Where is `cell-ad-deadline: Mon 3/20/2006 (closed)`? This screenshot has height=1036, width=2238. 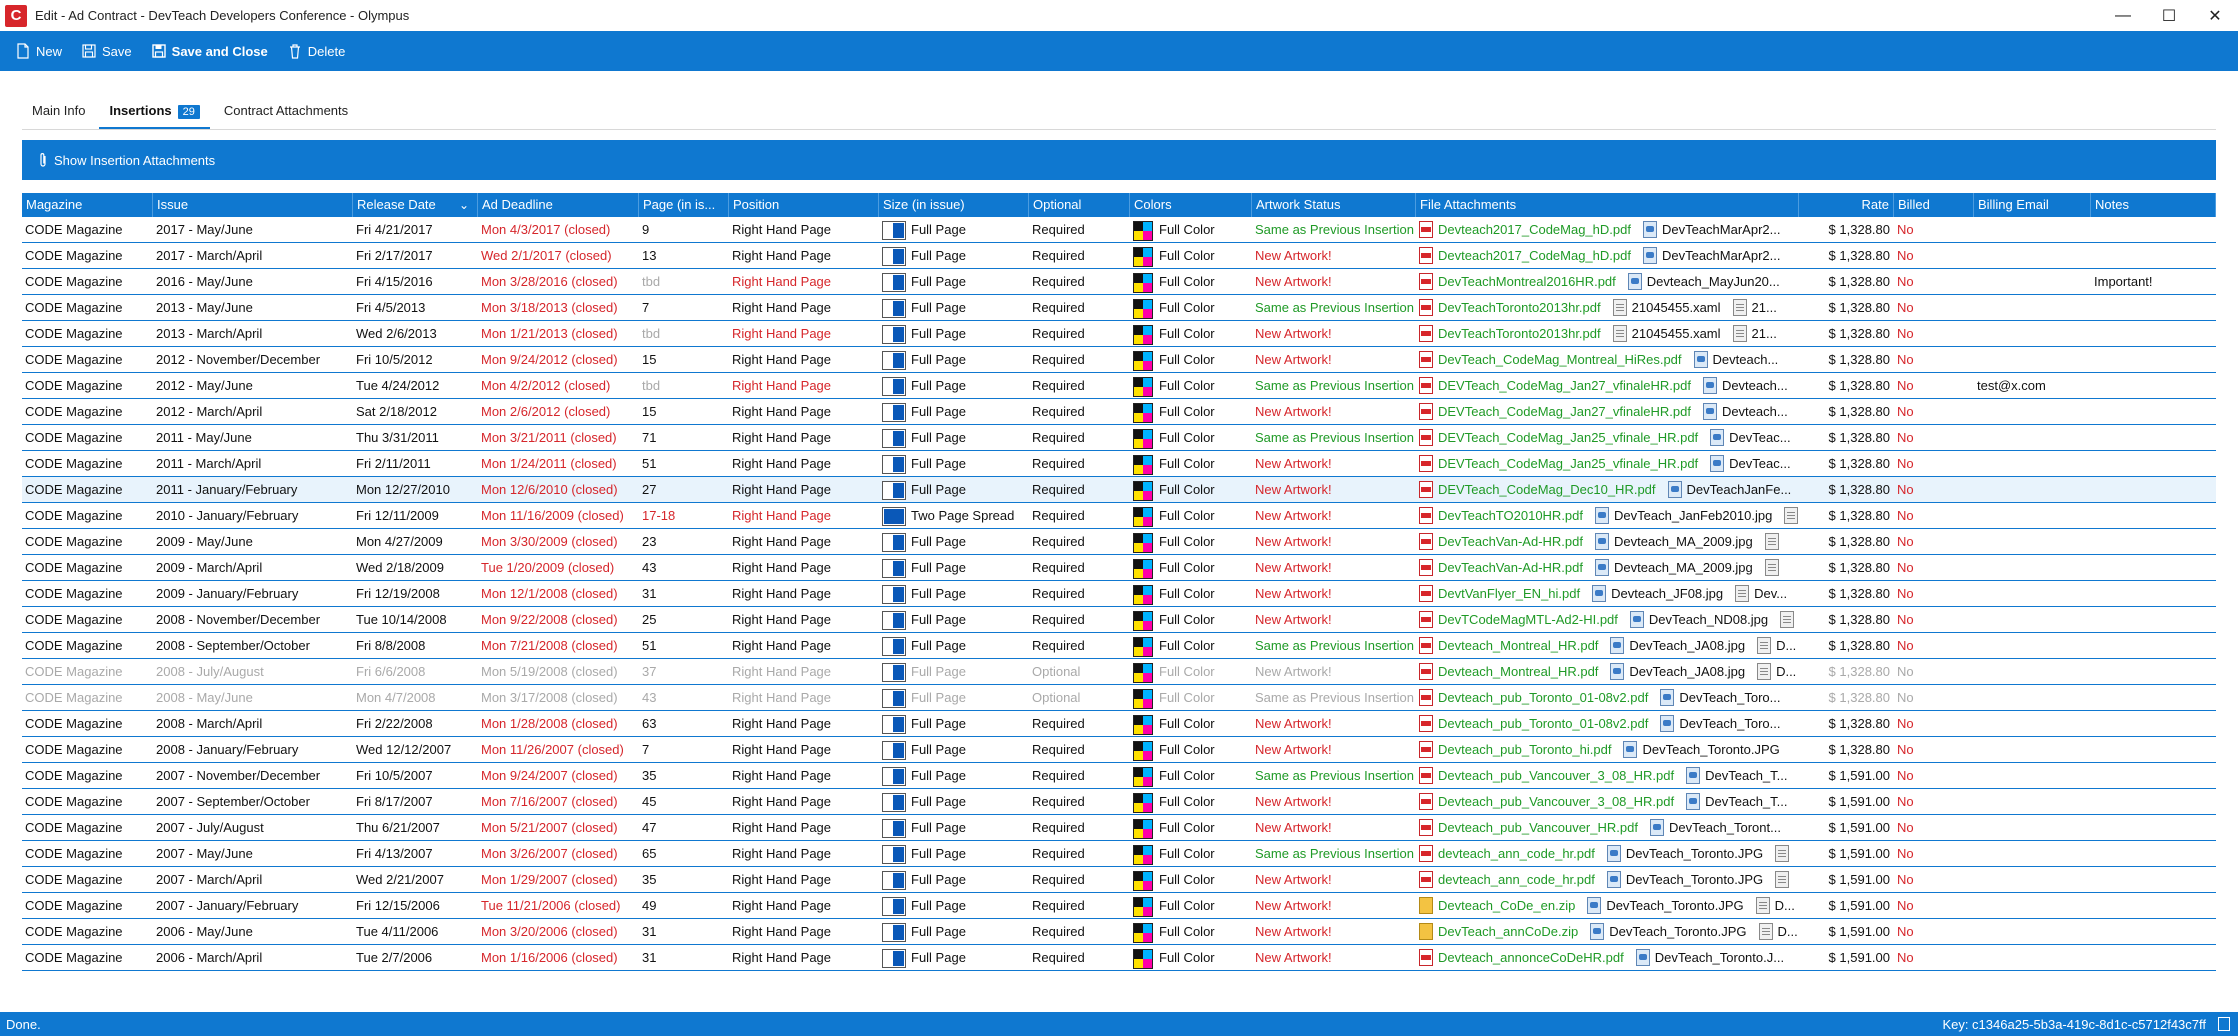
cell-ad-deadline: Mon 3/20/2006 (closed) is located at coordinates (558, 931).